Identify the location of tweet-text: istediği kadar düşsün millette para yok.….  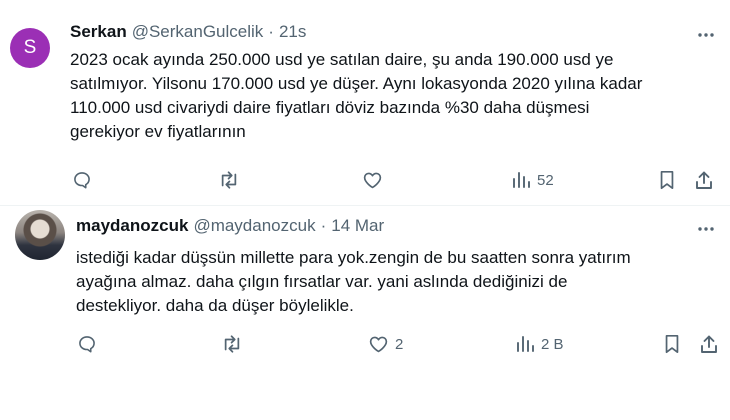
(353, 281).